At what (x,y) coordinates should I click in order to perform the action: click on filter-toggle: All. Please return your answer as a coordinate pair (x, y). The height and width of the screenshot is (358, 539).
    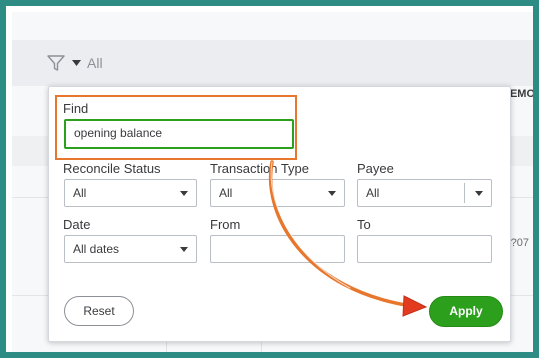
    Looking at the image, I should click on (74, 63).